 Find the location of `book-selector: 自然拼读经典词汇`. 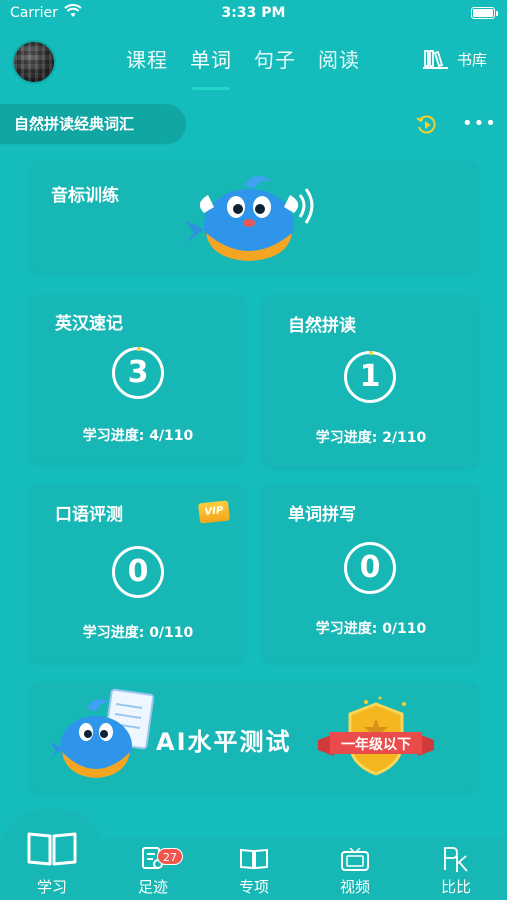

book-selector: 自然拼读经典词汇 is located at coordinates (93, 124).